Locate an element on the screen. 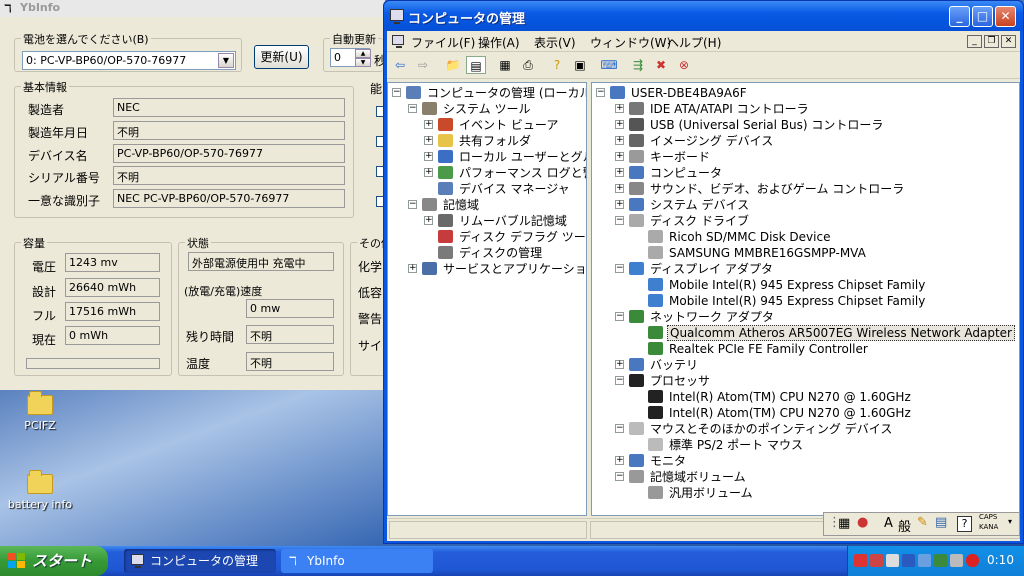 Image resolution: width=1024 pixels, height=576 pixels. scan-hardware-icon: ⌨ is located at coordinates (609, 65).